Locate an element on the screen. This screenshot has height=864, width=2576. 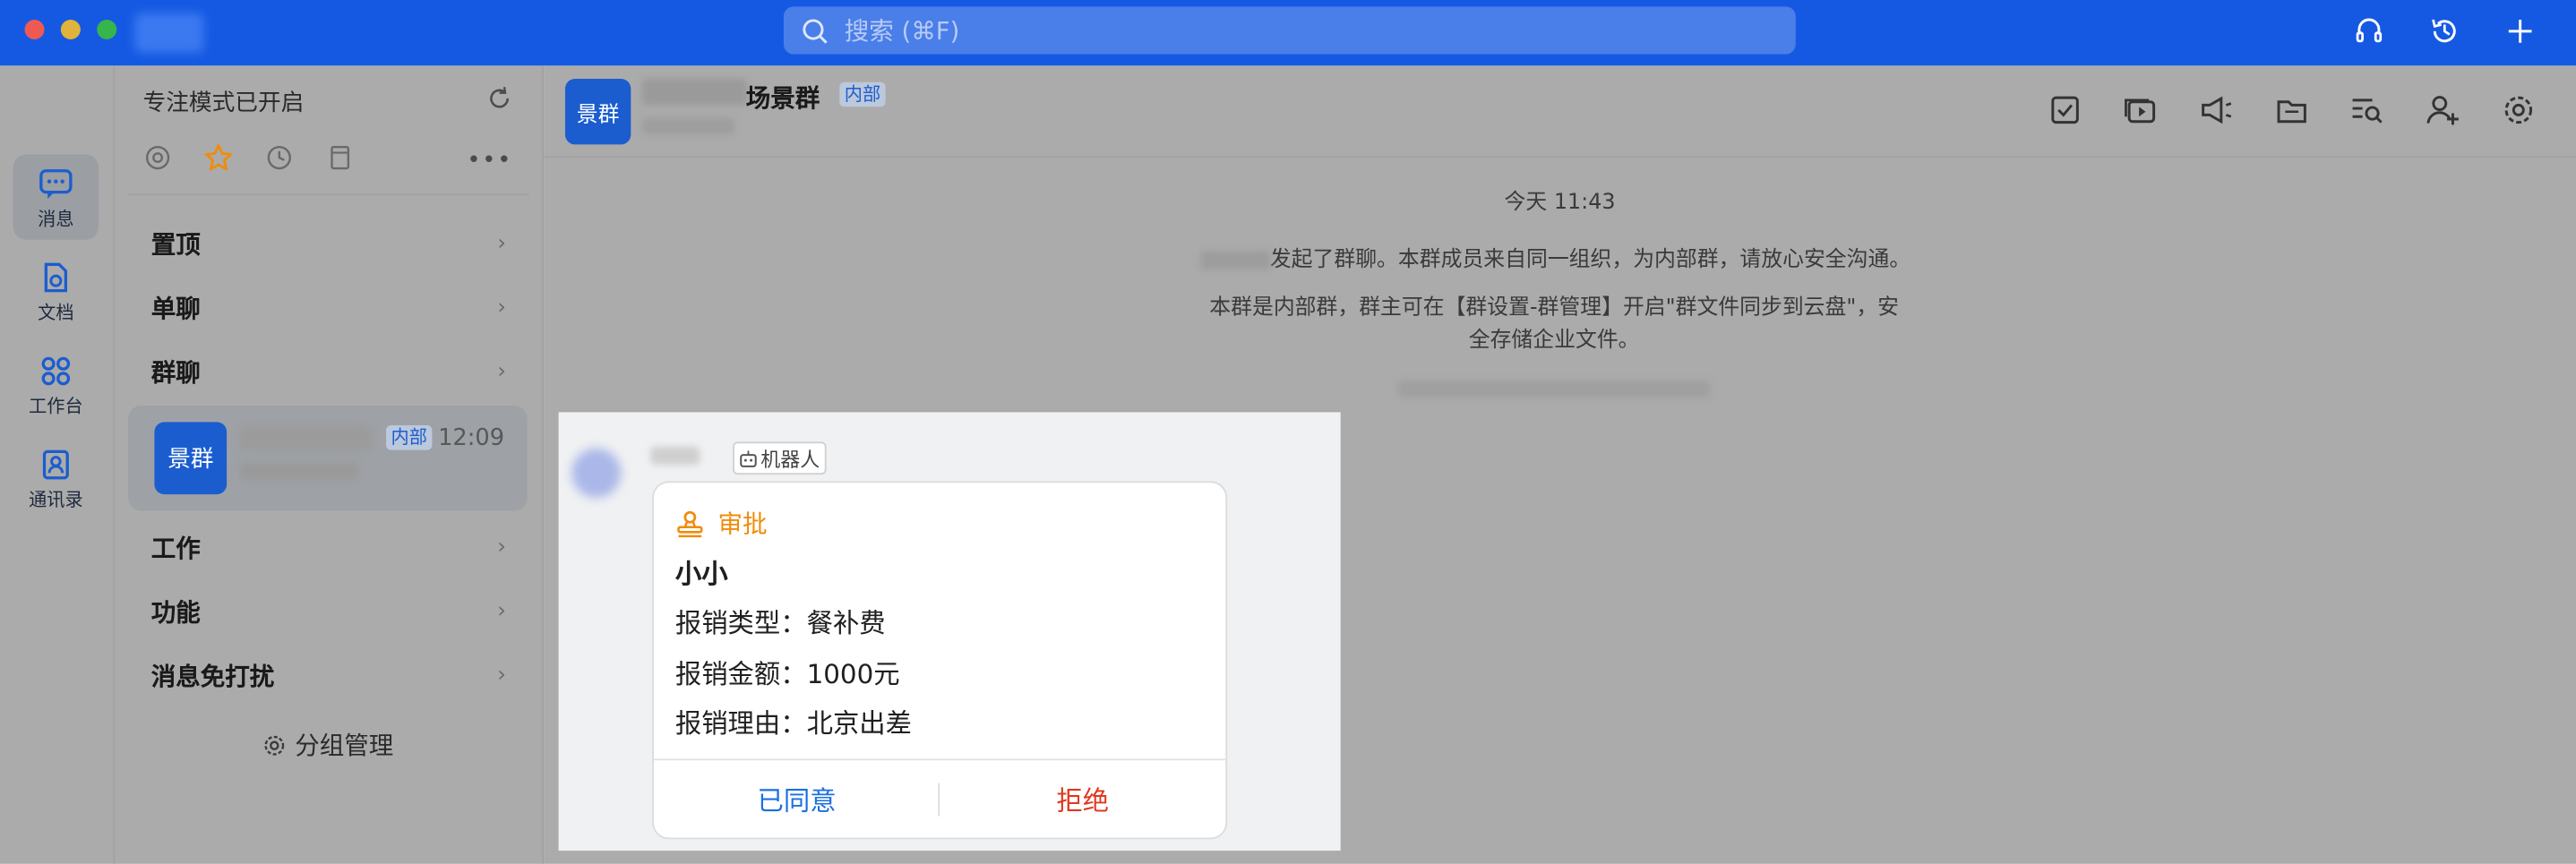
minimize-window-button is located at coordinates (70, 30).